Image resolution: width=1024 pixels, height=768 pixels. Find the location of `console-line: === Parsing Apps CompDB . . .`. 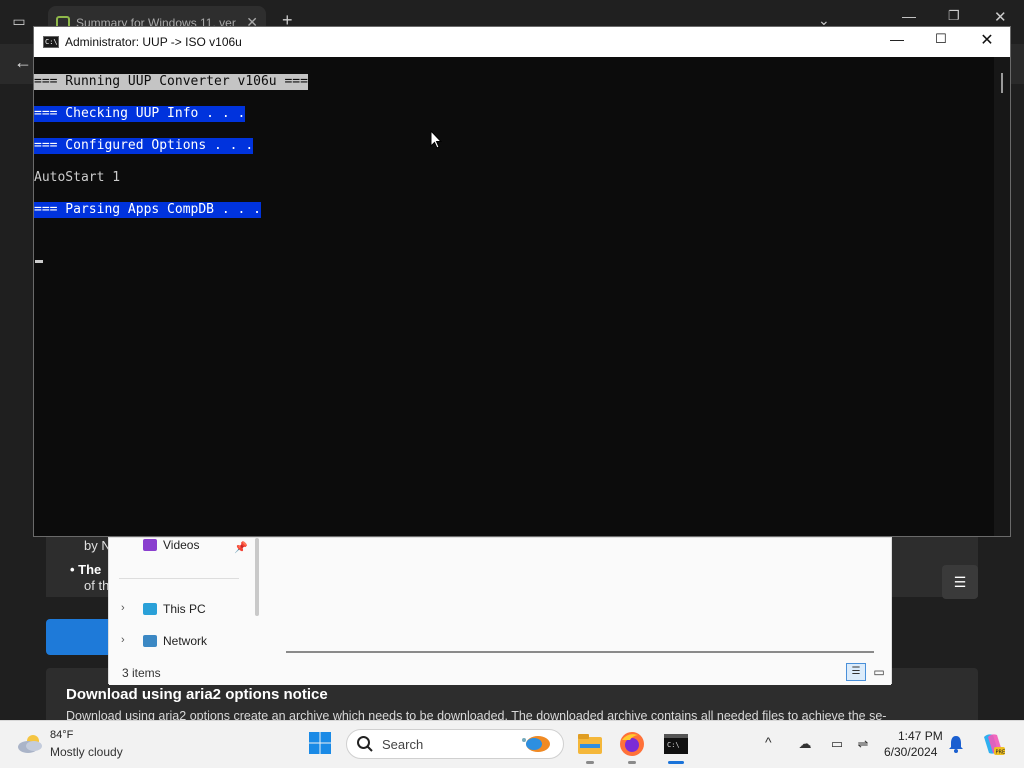

console-line: === Parsing Apps CompDB . . . is located at coordinates (147, 210).